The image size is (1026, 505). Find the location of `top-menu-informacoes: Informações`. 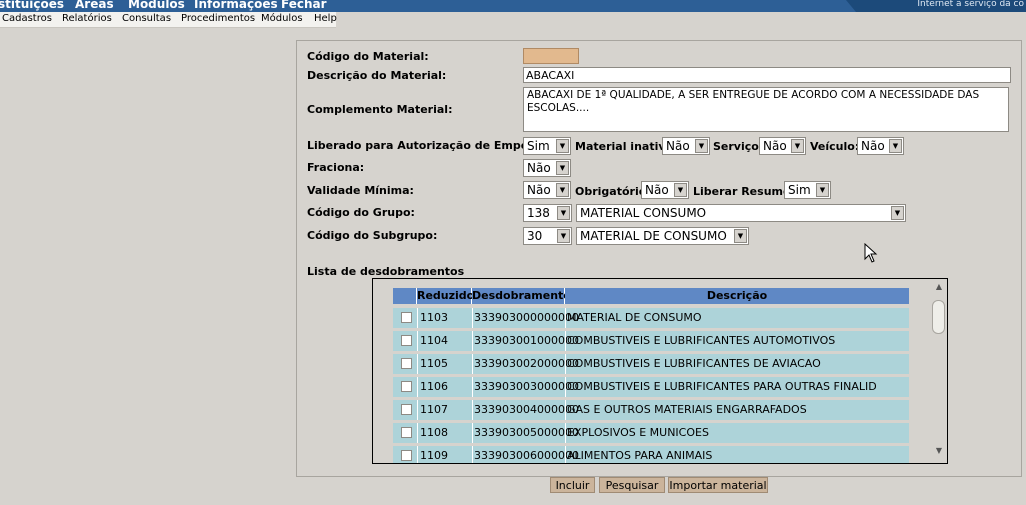

top-menu-informacoes: Informações is located at coordinates (236, 5).